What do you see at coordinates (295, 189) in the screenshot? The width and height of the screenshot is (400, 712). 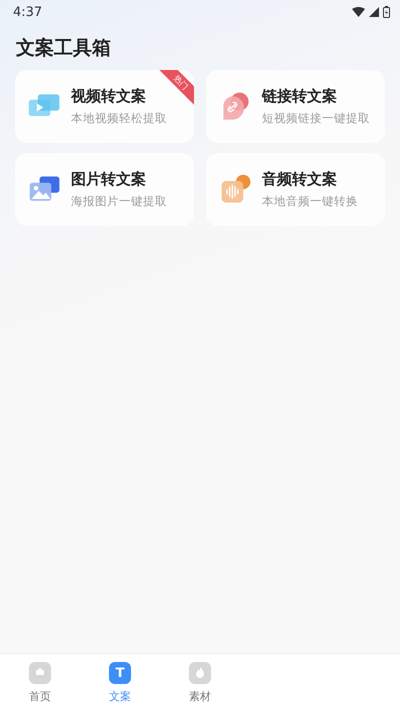 I see `tool-card: 音频转文案 本地音频一键转换` at bounding box center [295, 189].